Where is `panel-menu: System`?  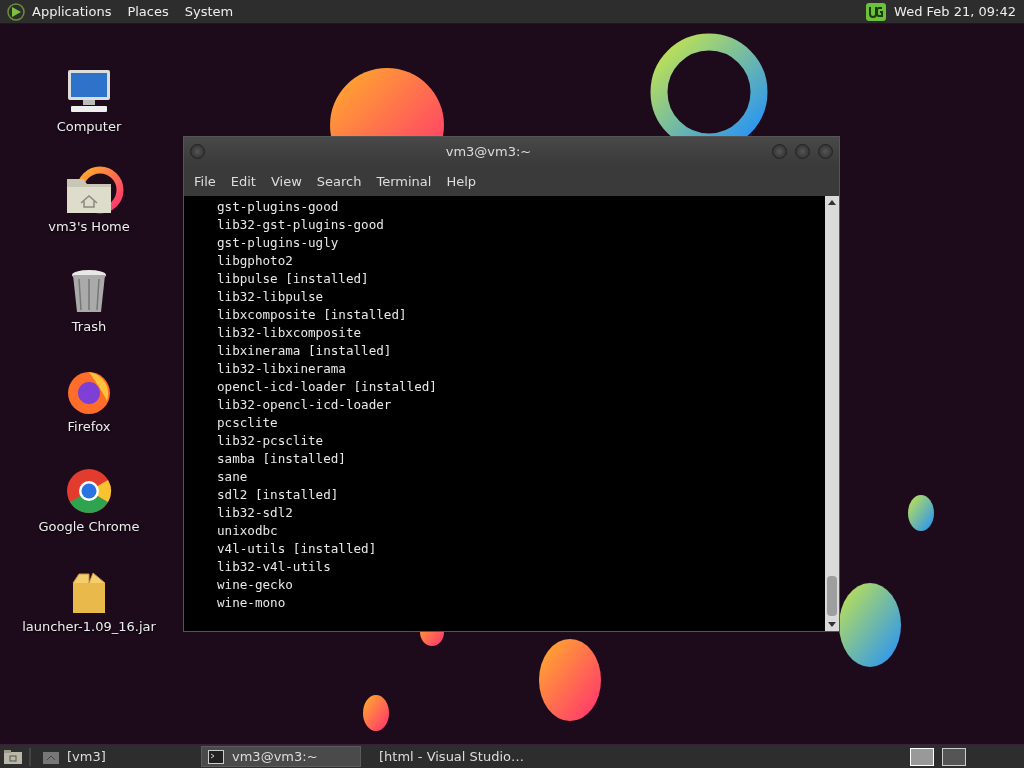 panel-menu: System is located at coordinates (209, 11).